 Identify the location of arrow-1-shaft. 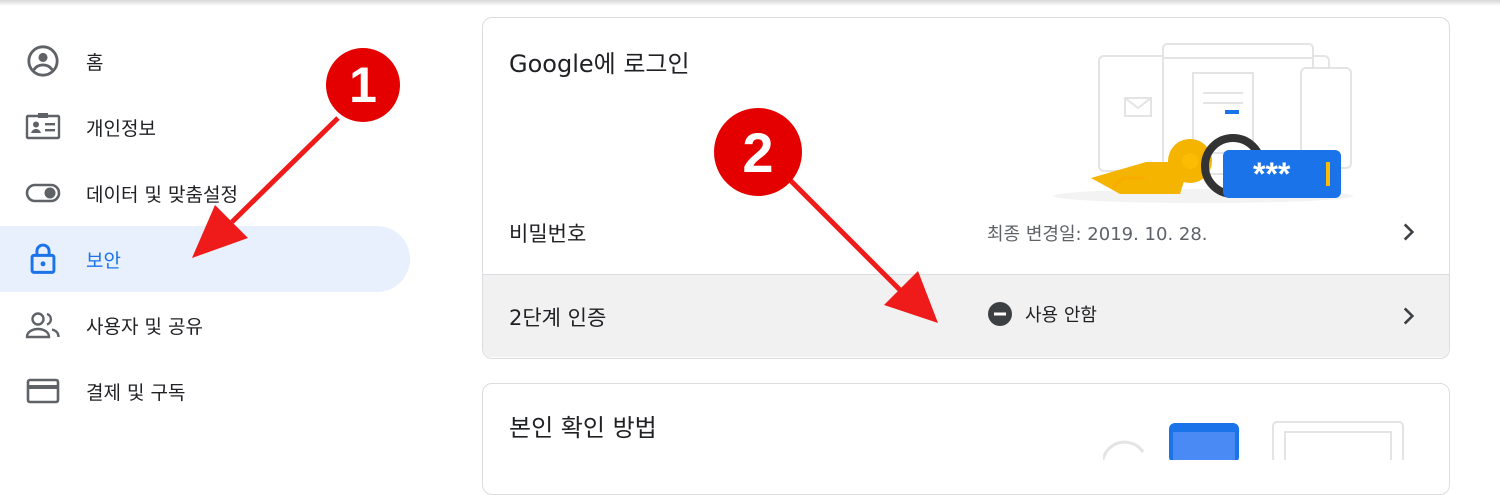
(285, 170).